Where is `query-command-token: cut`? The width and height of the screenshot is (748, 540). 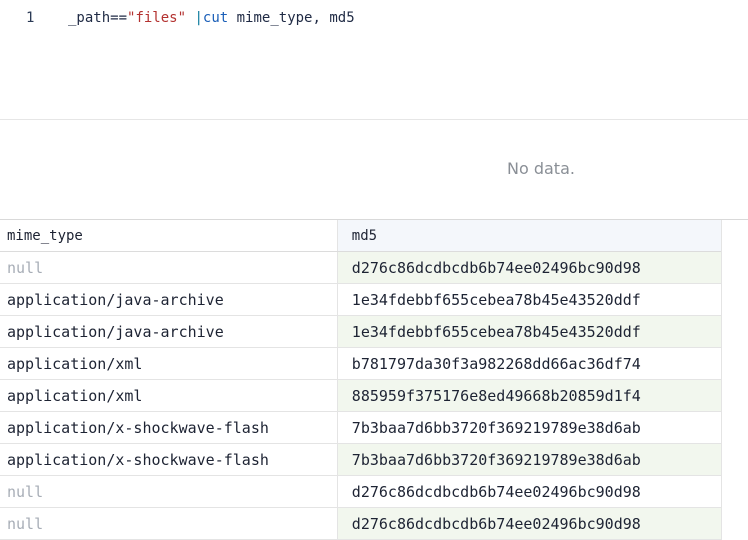 query-command-token: cut is located at coordinates (215, 18).